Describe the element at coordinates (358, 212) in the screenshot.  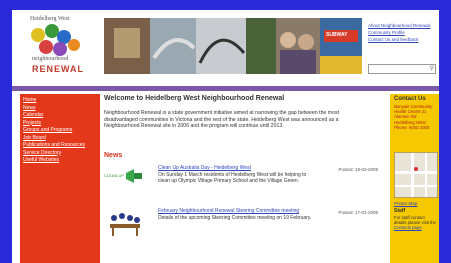
I see `news-date: Posted: 17-01-2009` at that location.